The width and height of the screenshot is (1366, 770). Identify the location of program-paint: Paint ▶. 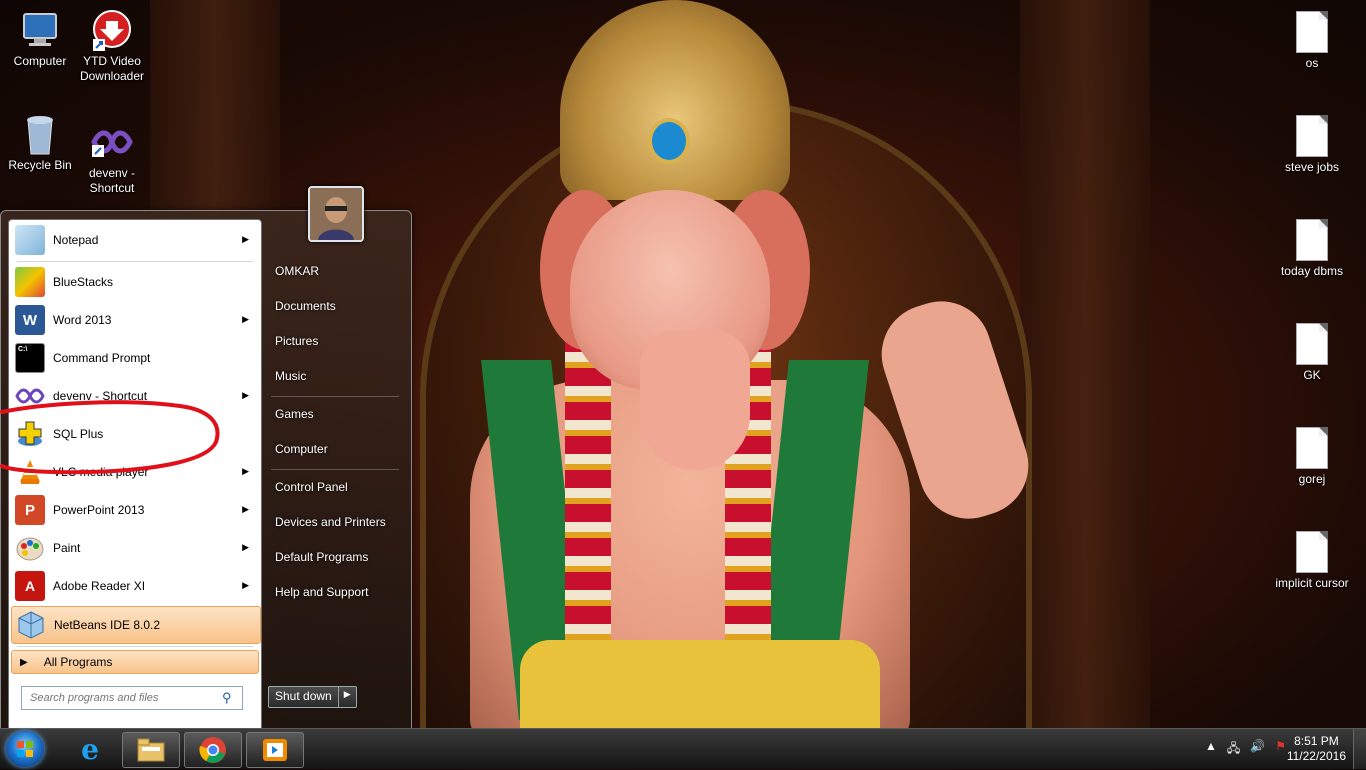
(135, 548).